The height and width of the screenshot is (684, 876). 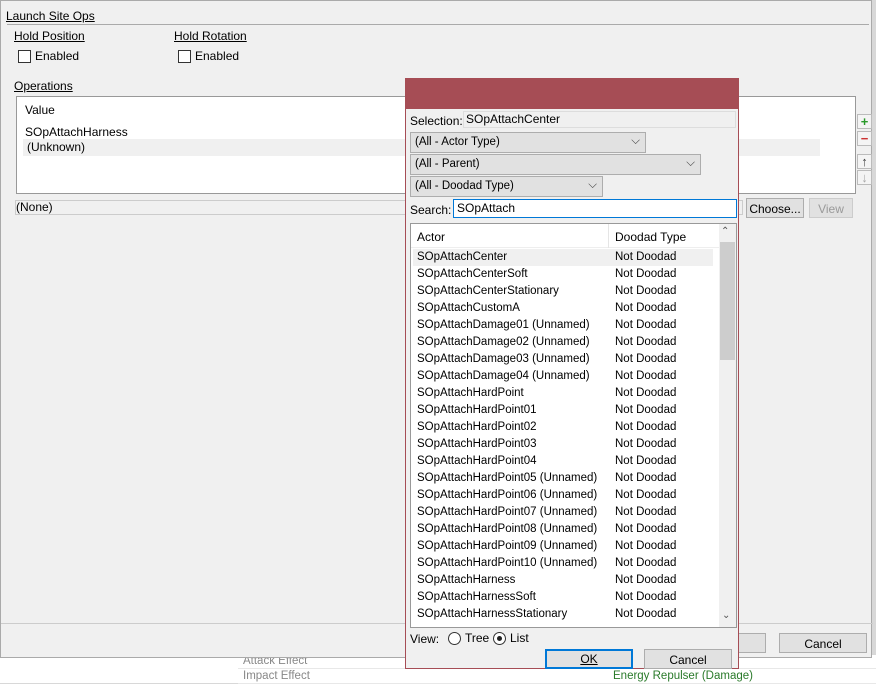 What do you see at coordinates (528, 142) in the screenshot?
I see `actor-type-dropdown: (All - Actor Type) ⌵` at bounding box center [528, 142].